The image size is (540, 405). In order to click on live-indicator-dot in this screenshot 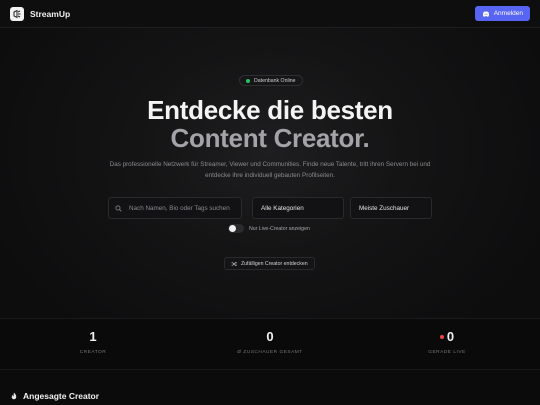, I will do `click(441, 336)`.